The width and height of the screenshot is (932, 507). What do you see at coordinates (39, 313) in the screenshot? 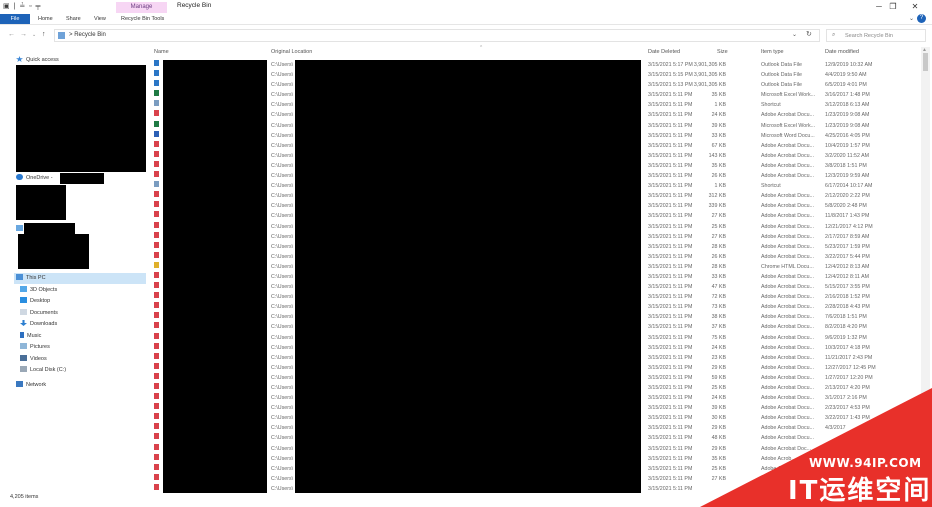
I see `nav-documents: Documents` at bounding box center [39, 313].